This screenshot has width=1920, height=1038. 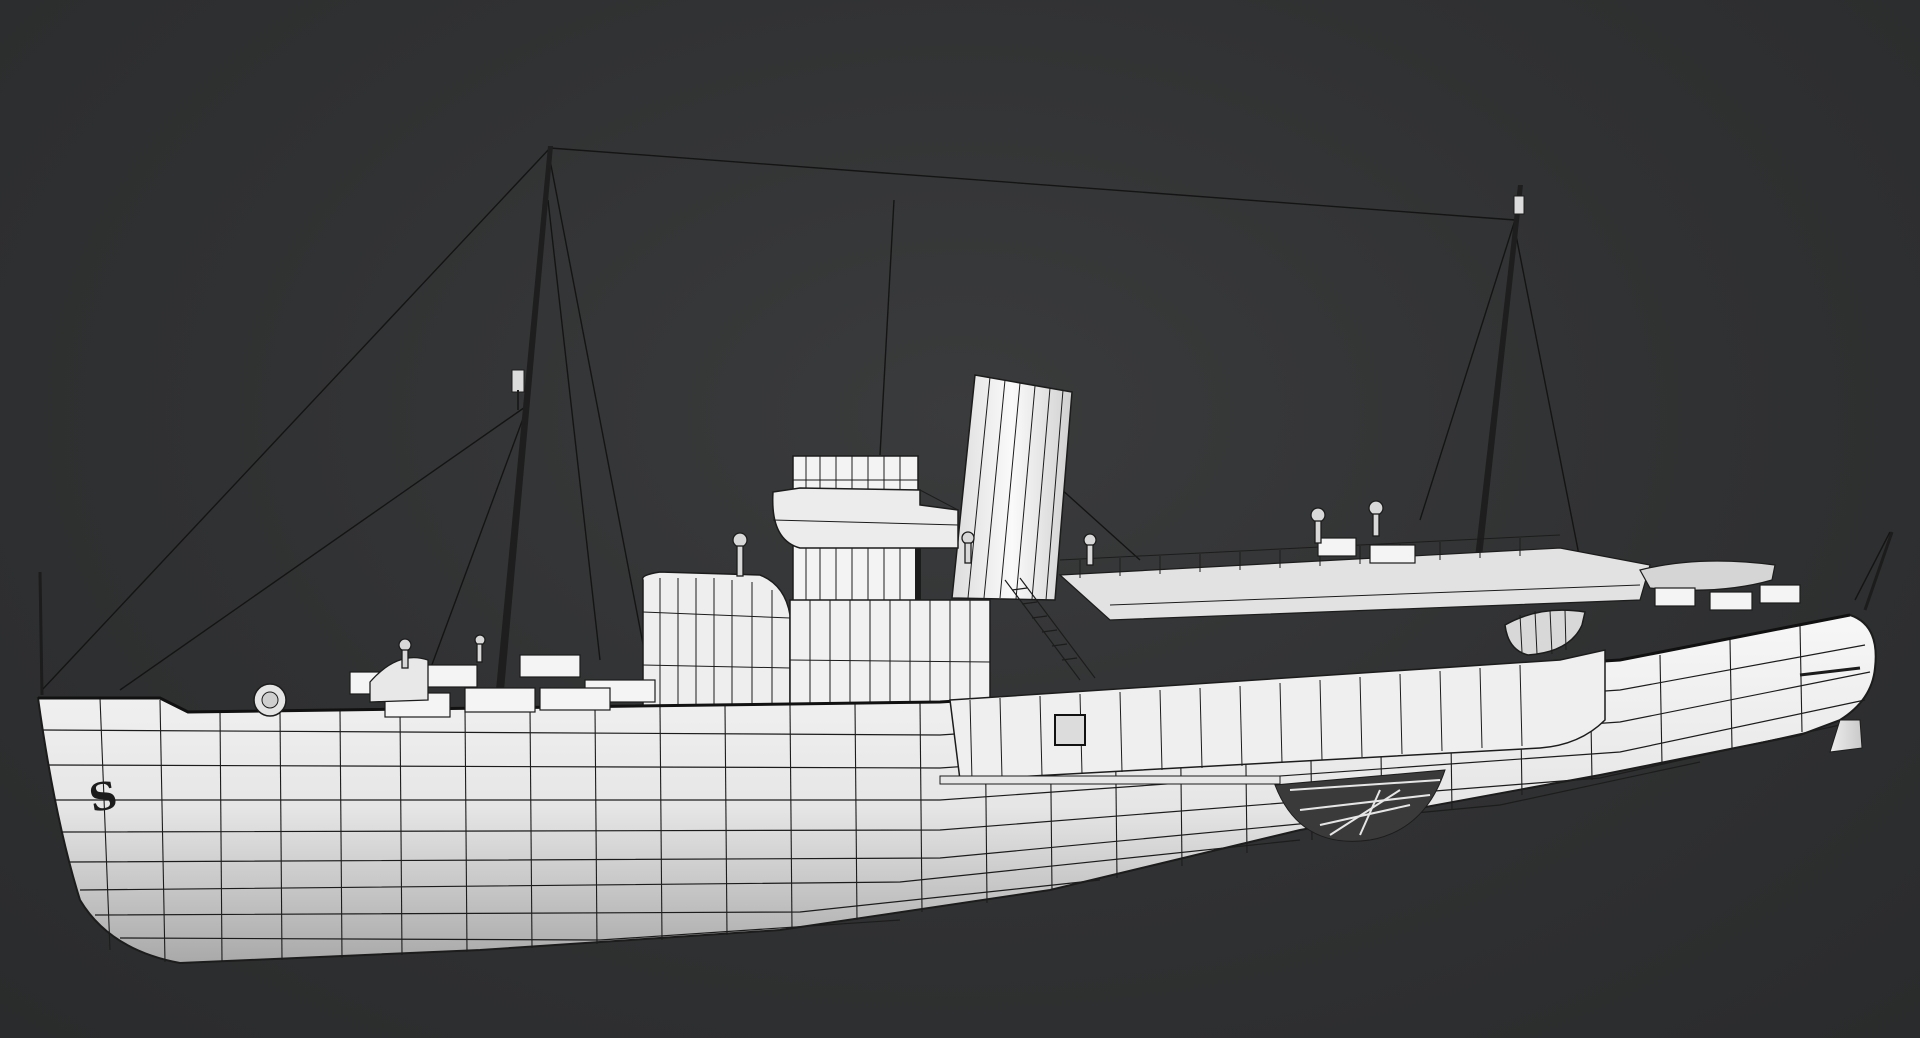 I want to click on fore-mast, so click(x=524, y=418).